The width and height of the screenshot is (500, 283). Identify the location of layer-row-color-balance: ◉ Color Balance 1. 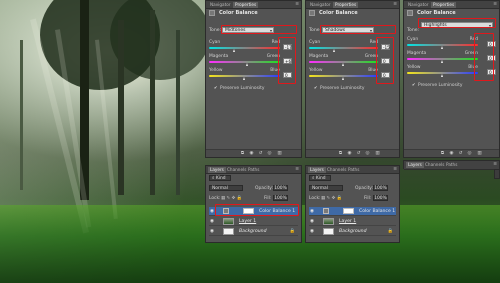
(352, 211).